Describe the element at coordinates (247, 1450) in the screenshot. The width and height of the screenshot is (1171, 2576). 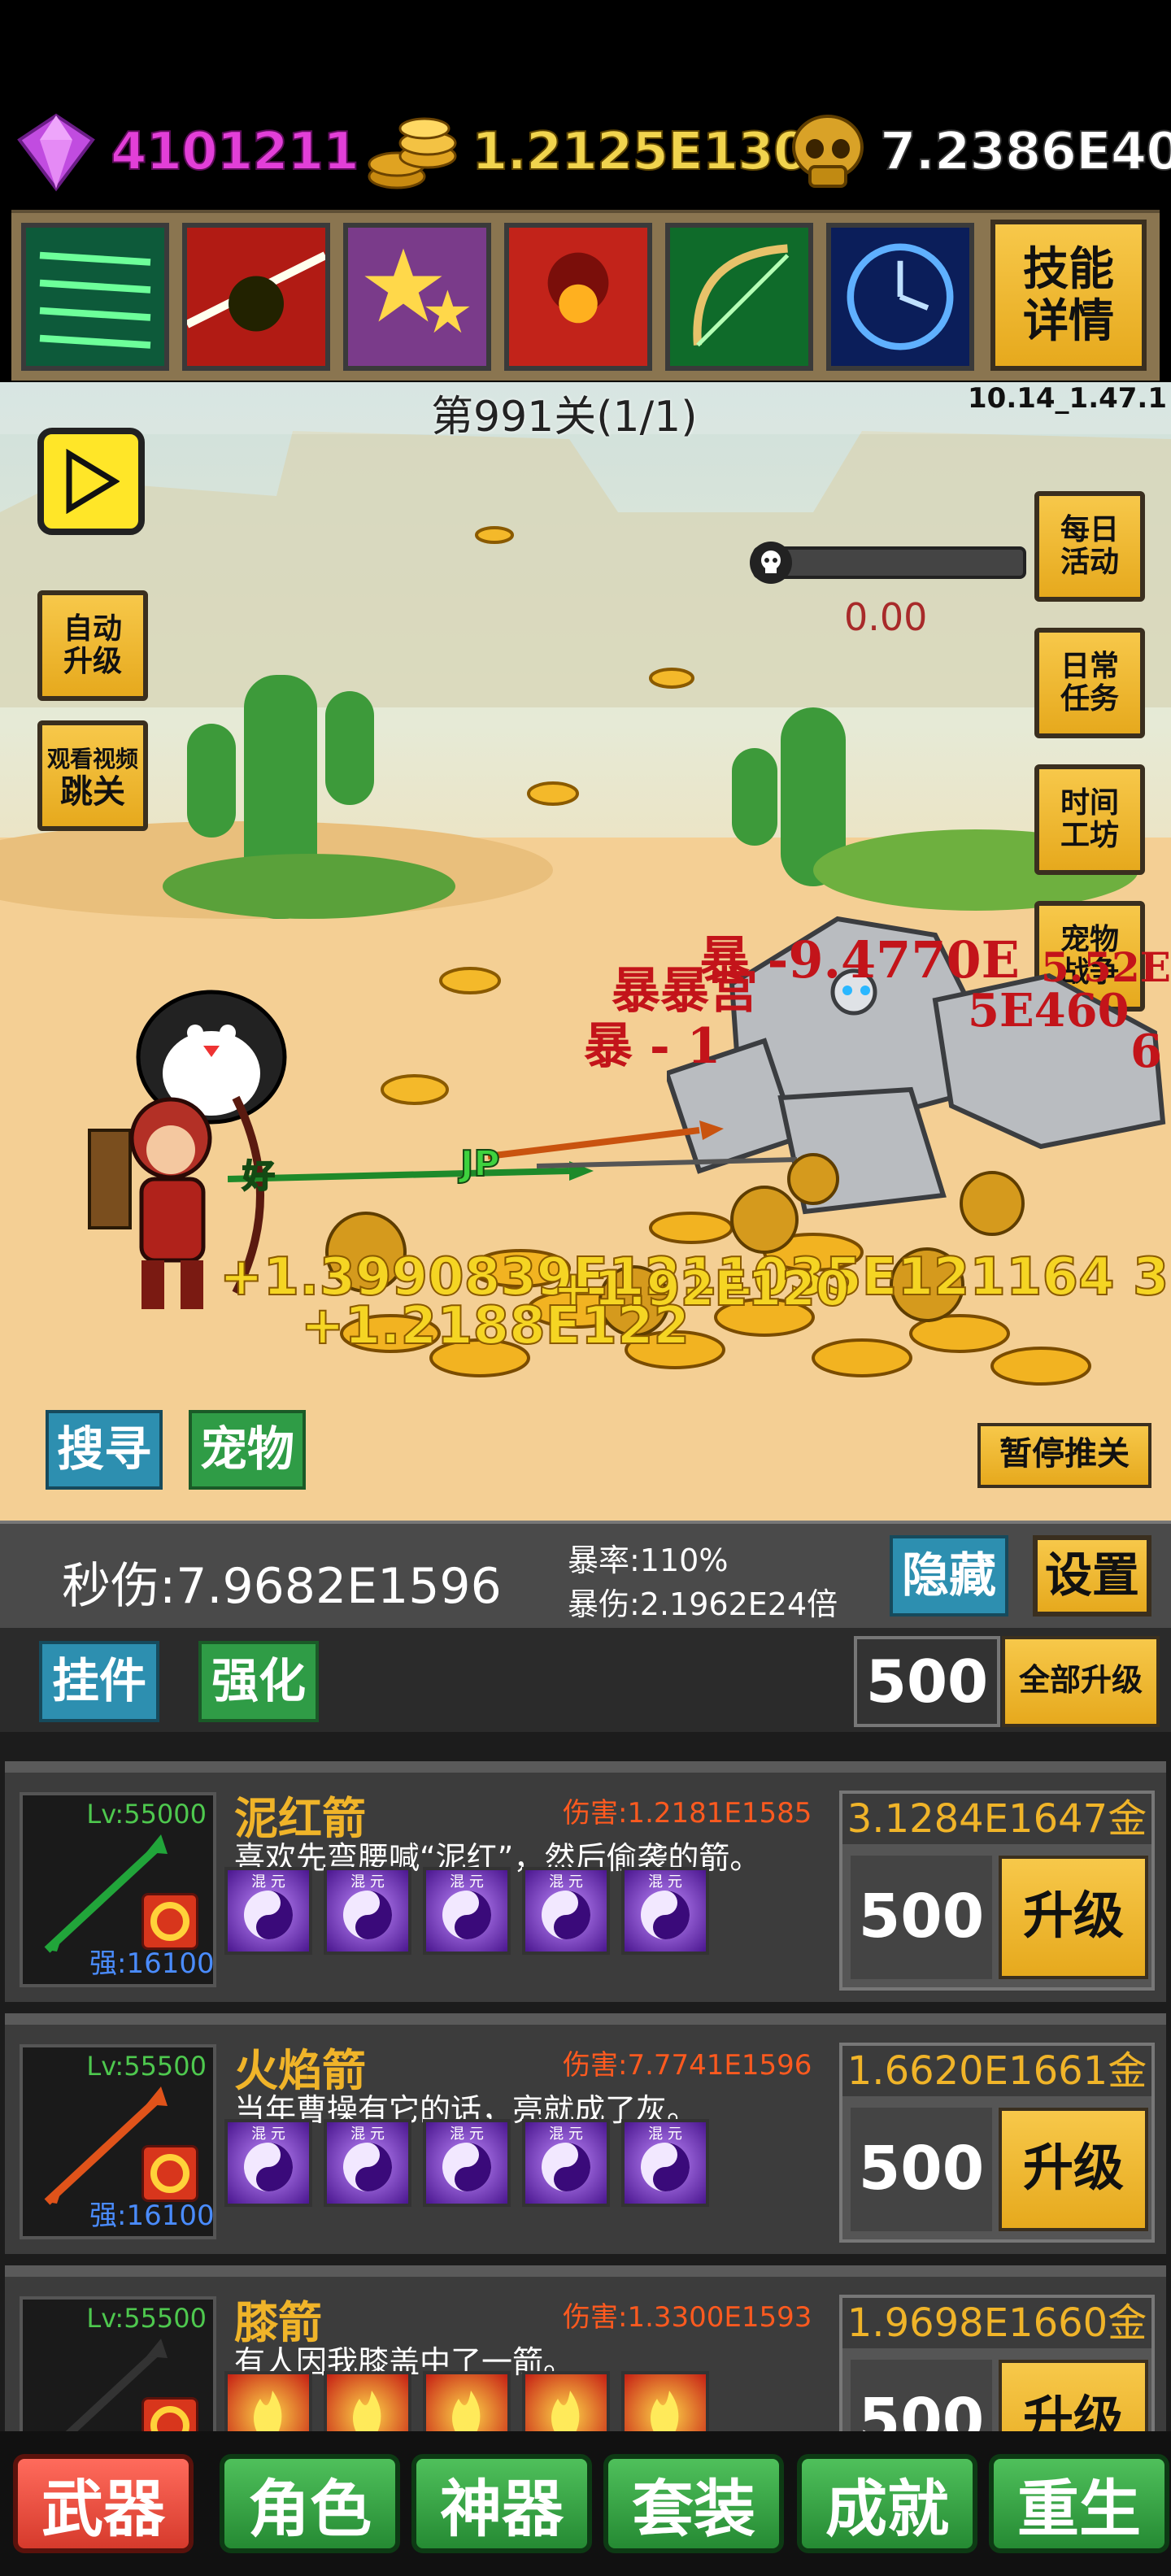
I see `pet-button: 宠物` at that location.